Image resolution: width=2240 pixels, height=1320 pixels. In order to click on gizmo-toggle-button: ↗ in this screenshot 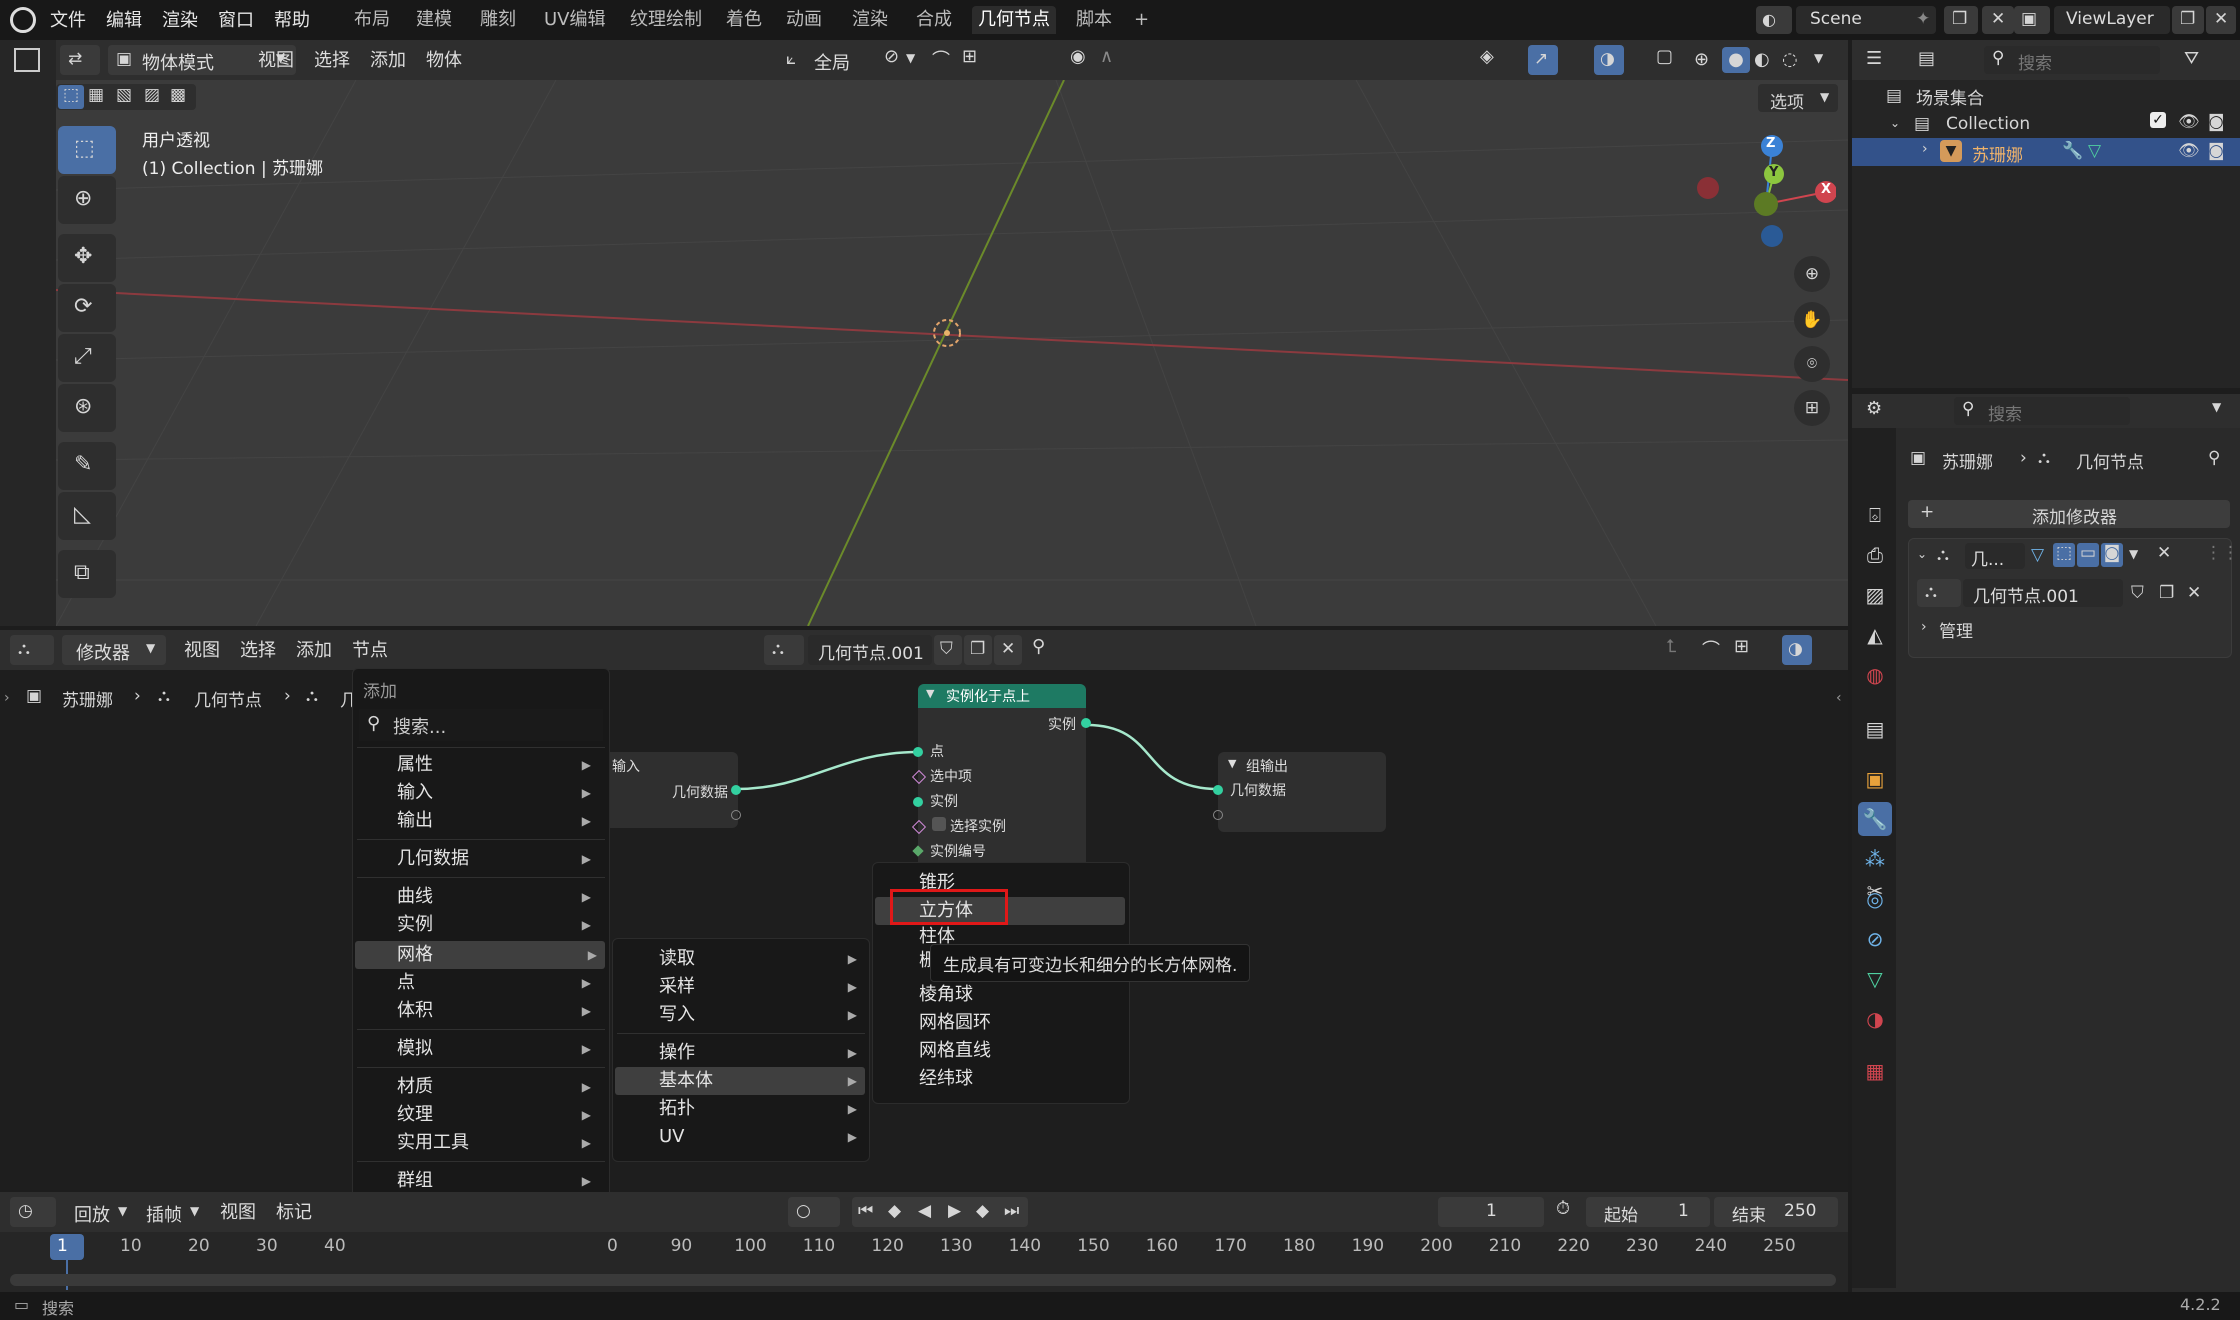, I will do `click(1543, 60)`.